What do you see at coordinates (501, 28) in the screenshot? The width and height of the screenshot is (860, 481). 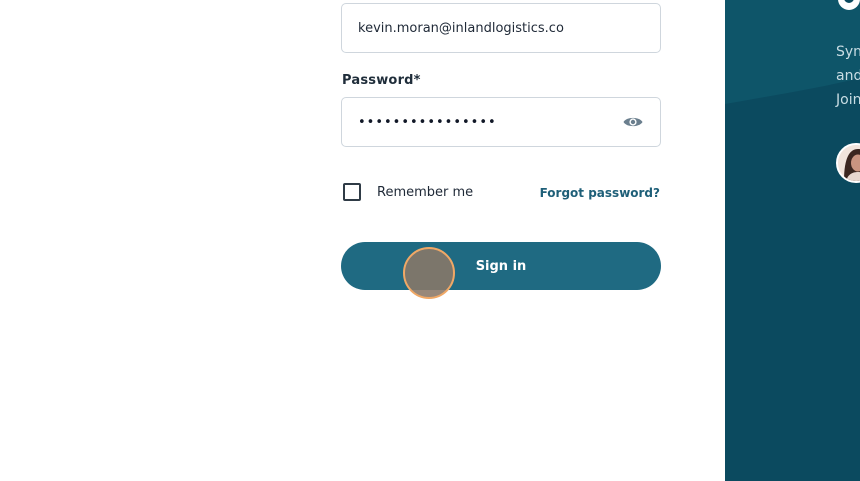 I see `email-input` at bounding box center [501, 28].